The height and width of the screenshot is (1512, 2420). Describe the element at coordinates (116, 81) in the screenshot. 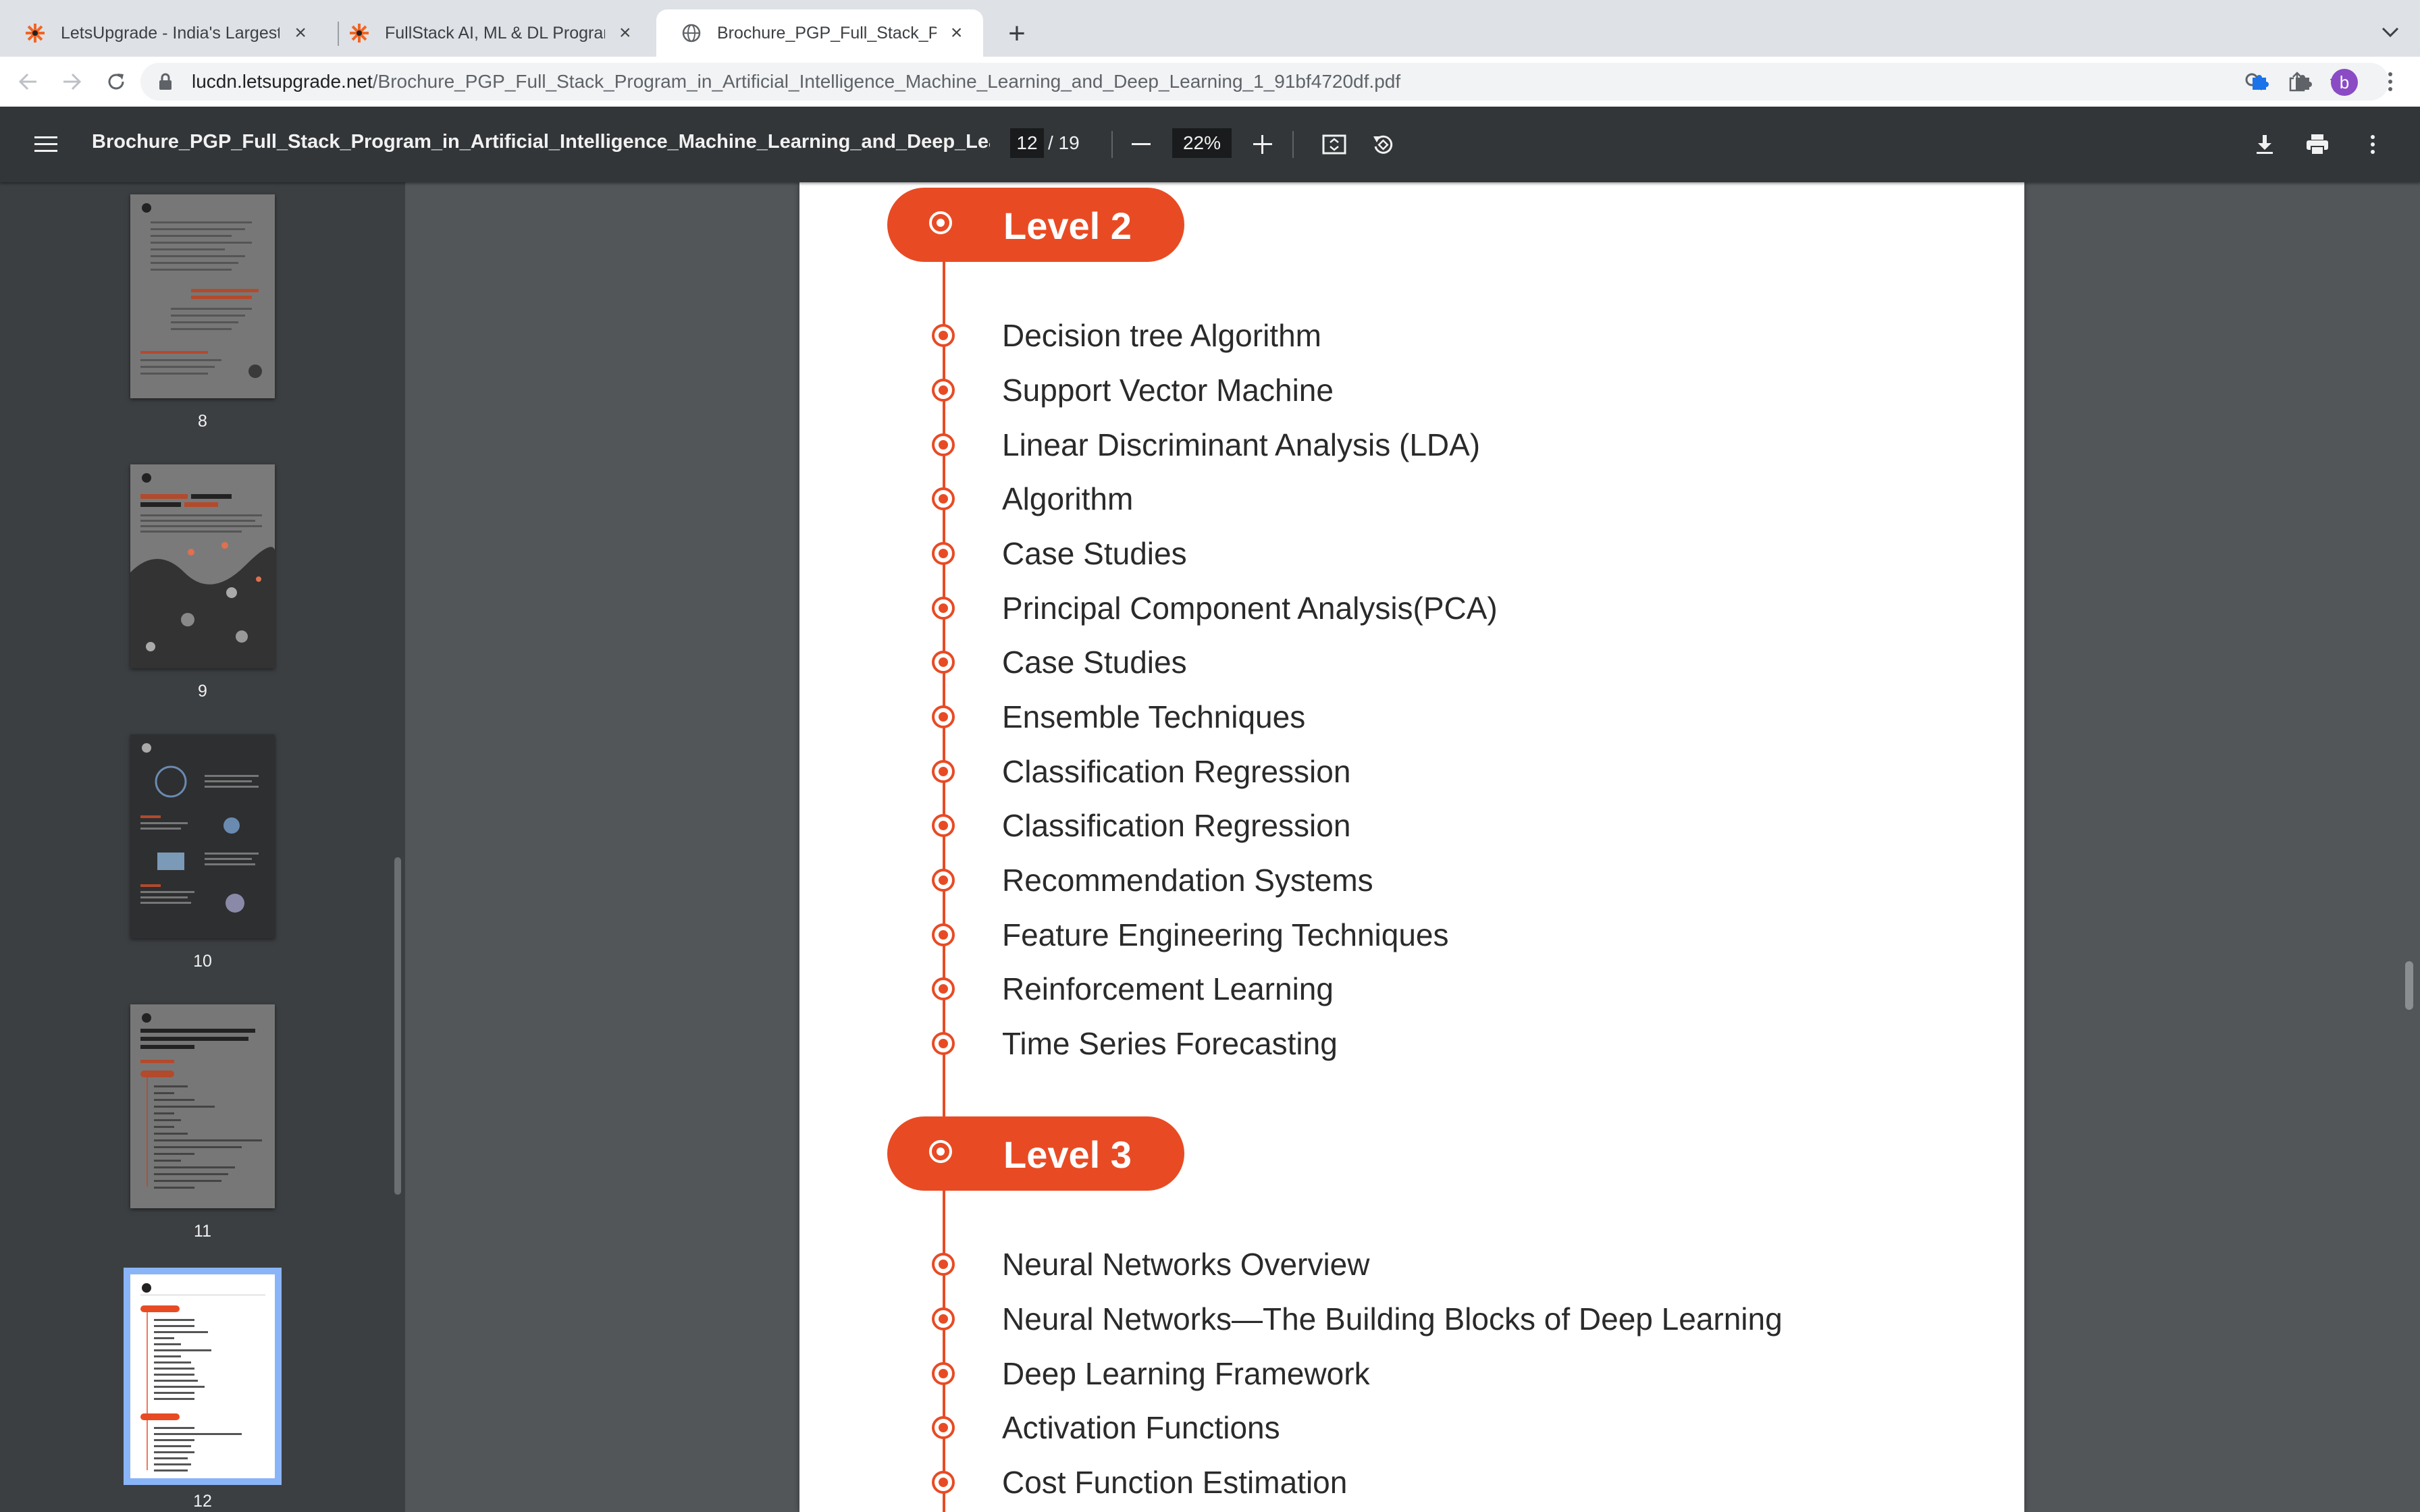

I see `reload-icon` at that location.